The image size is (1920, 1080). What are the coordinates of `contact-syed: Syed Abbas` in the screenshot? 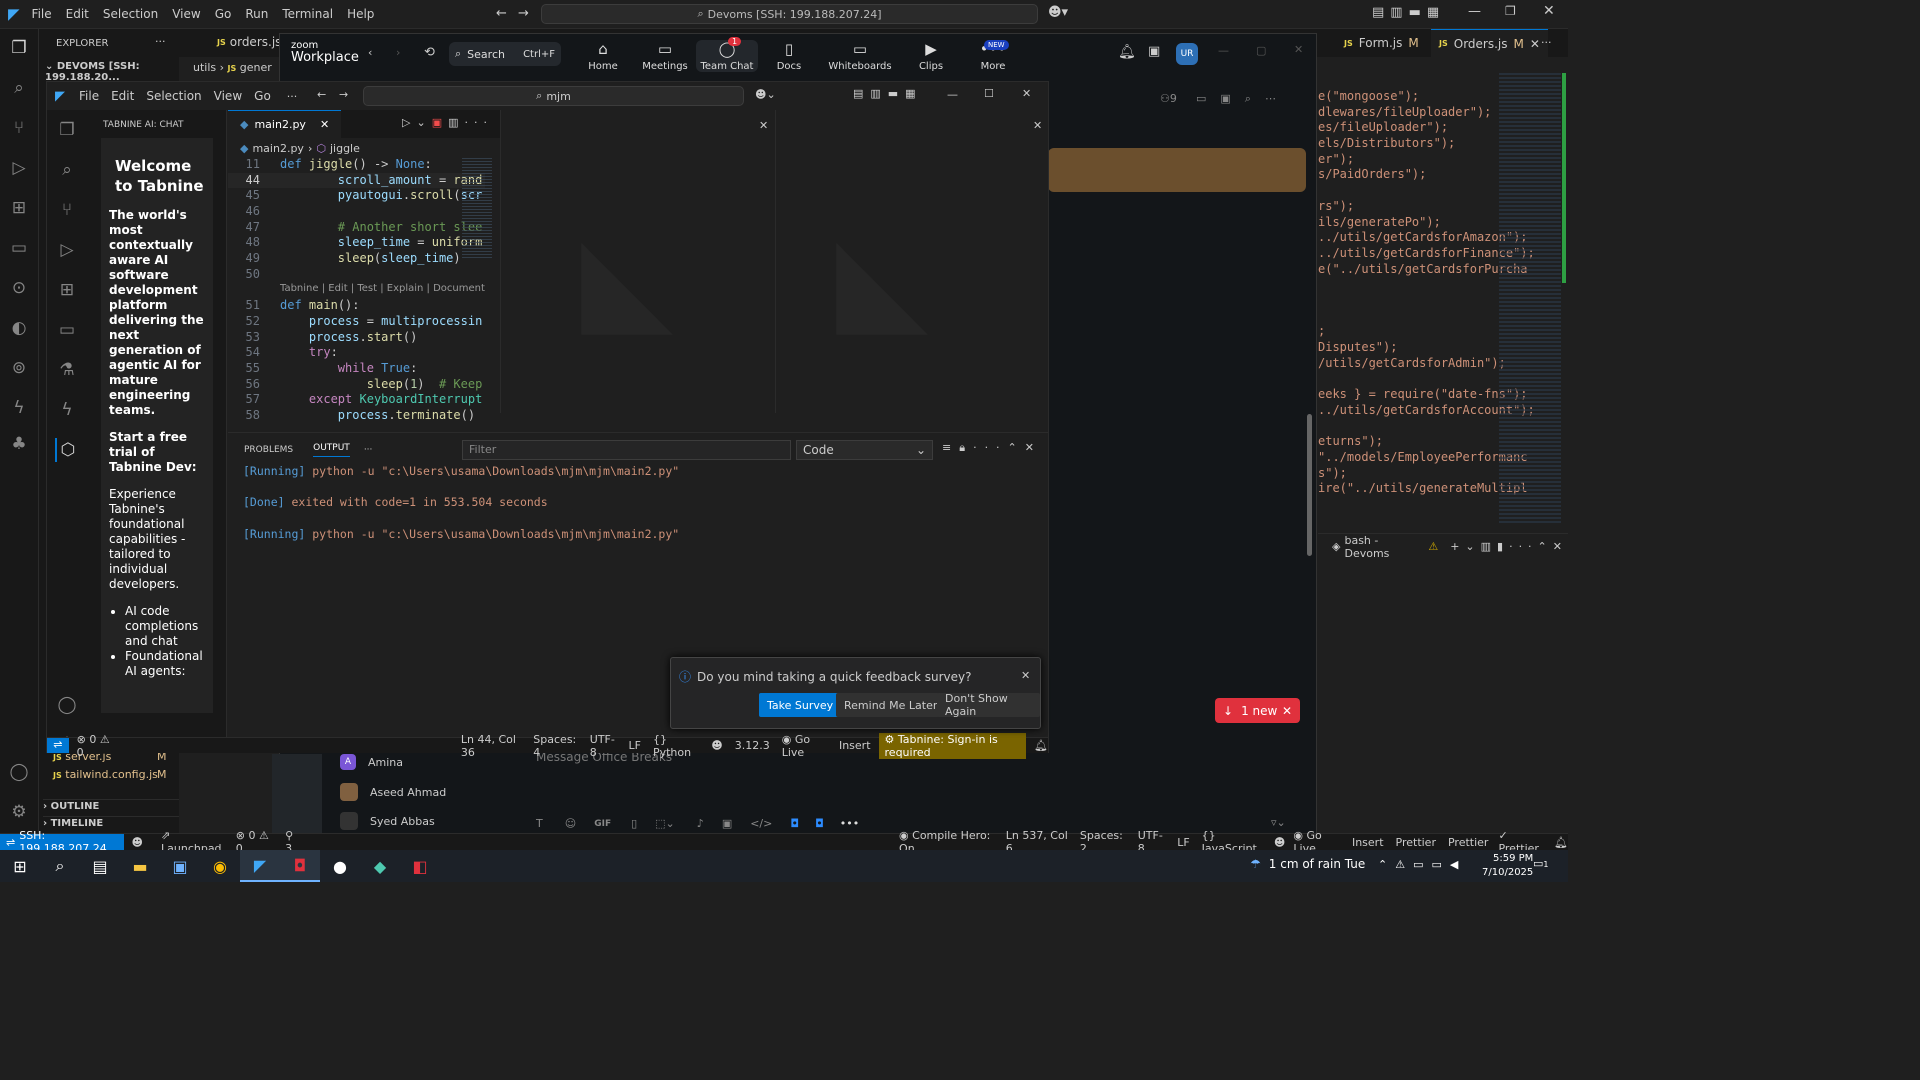 It's located at (387, 821).